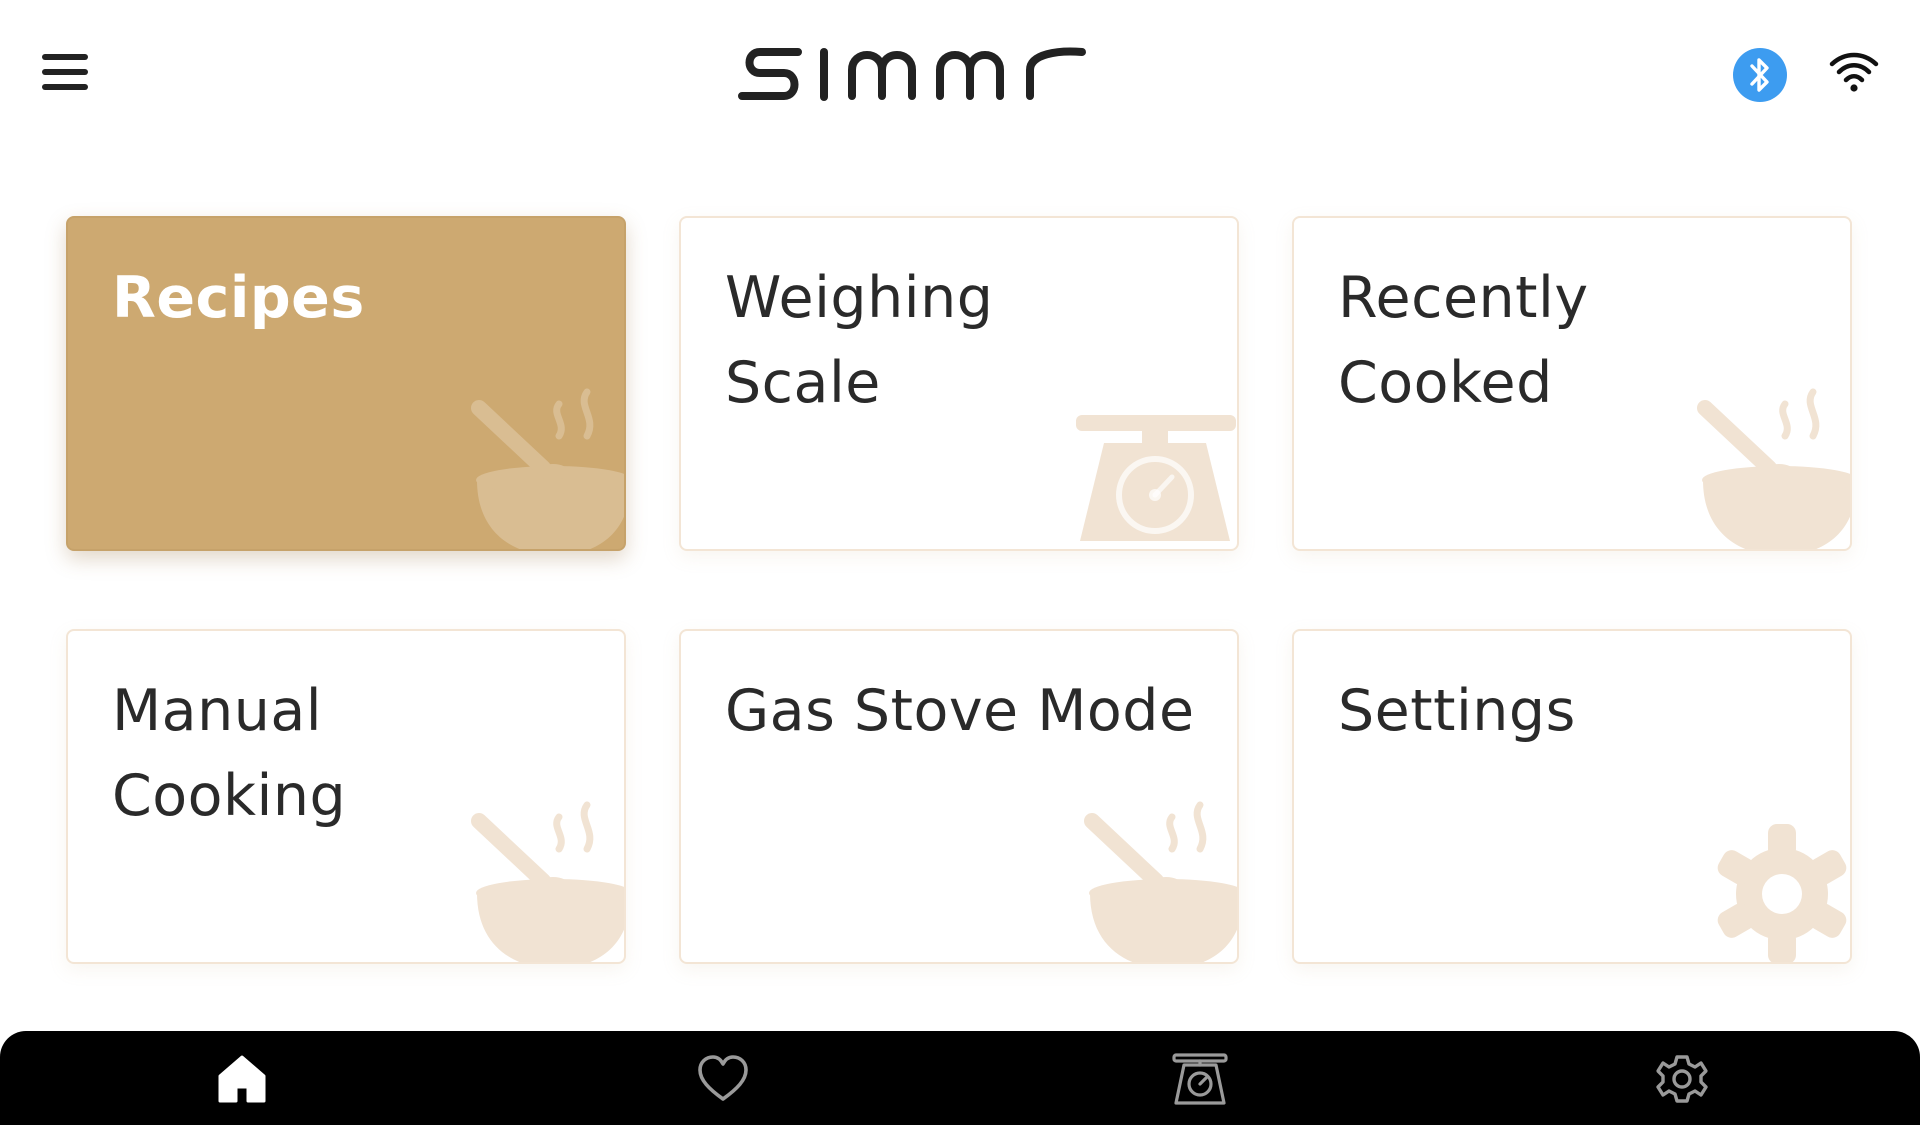 Image resolution: width=1920 pixels, height=1125 pixels. I want to click on tile-recently-cooked: Recently Cooked, so click(1572, 383).